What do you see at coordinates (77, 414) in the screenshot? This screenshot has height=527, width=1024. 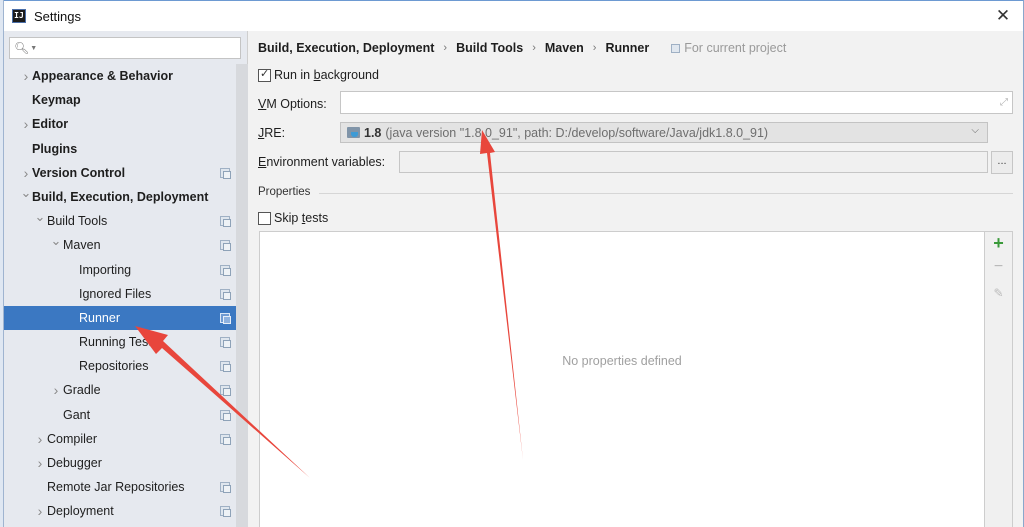 I see `sidebar-item-label: Gant` at bounding box center [77, 414].